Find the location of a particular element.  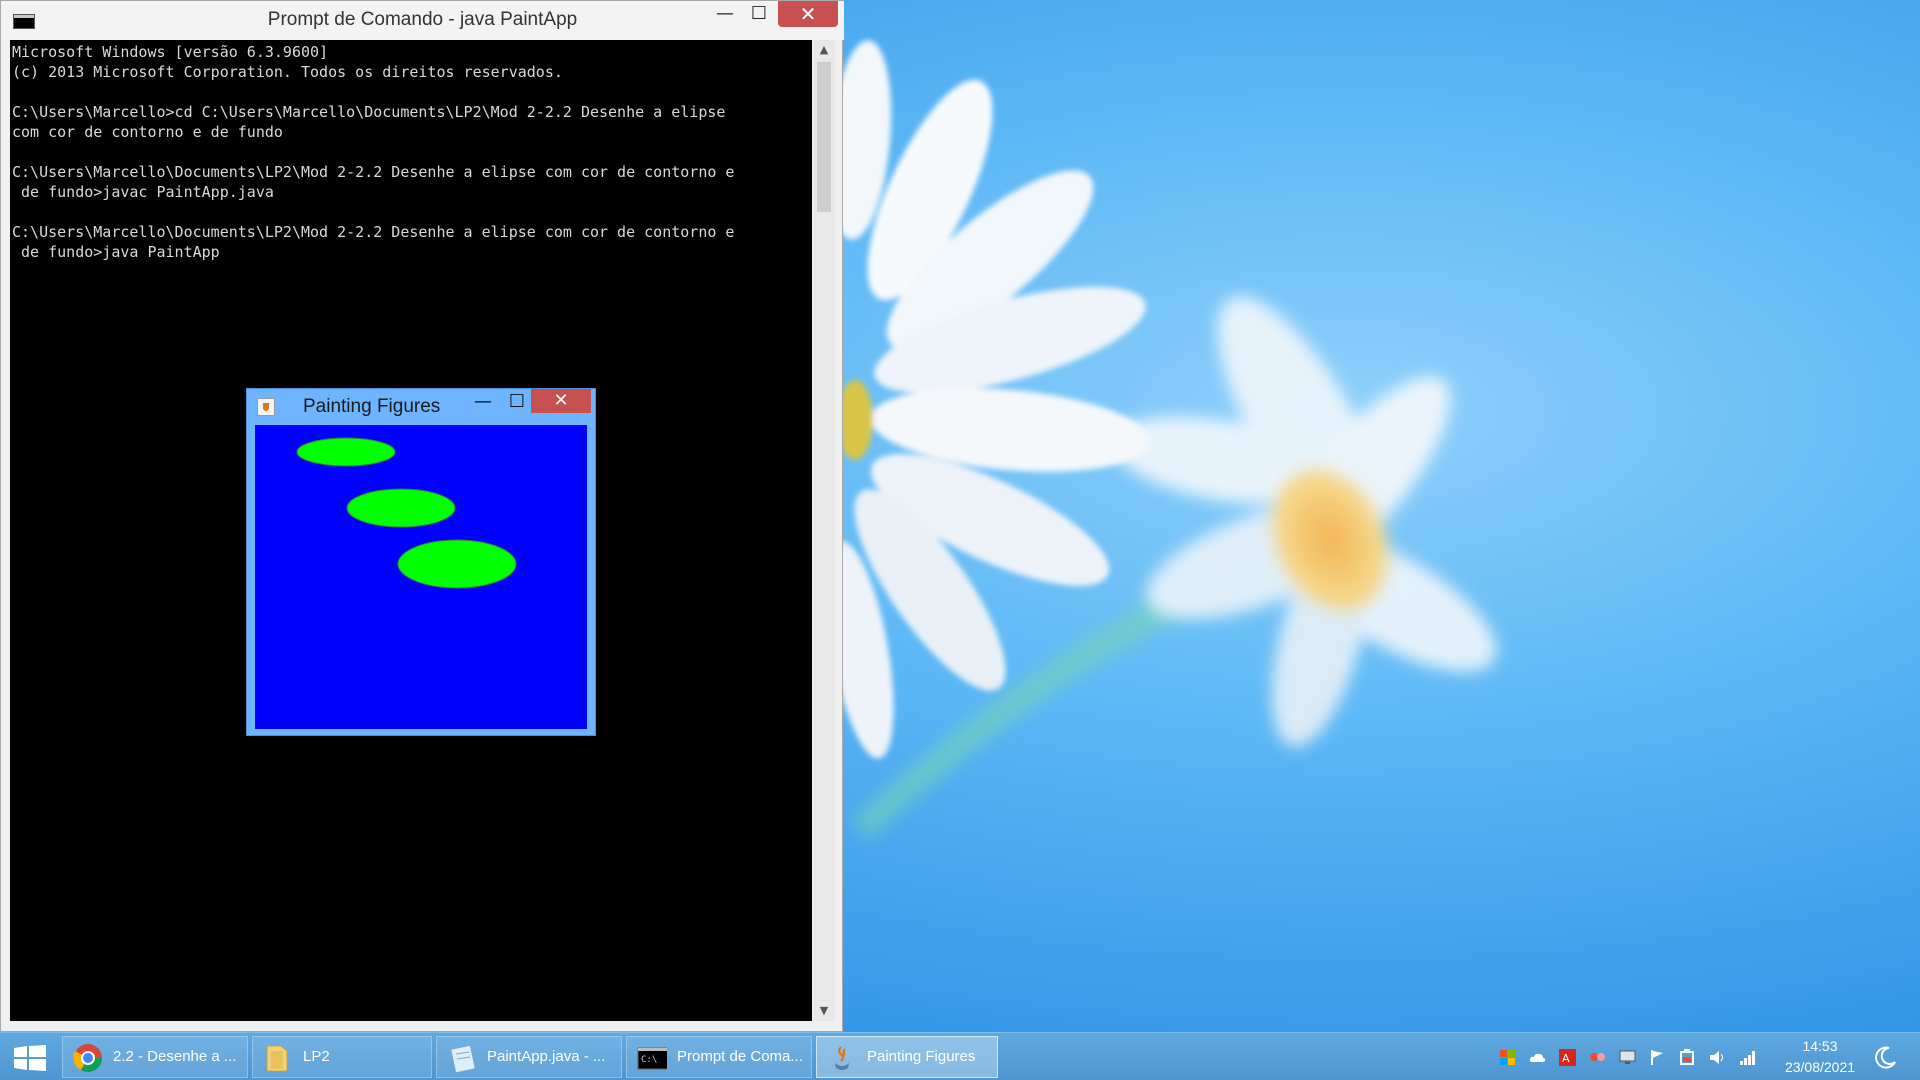

console-line: de fundo>javac PaintApp.java is located at coordinates (143, 192).